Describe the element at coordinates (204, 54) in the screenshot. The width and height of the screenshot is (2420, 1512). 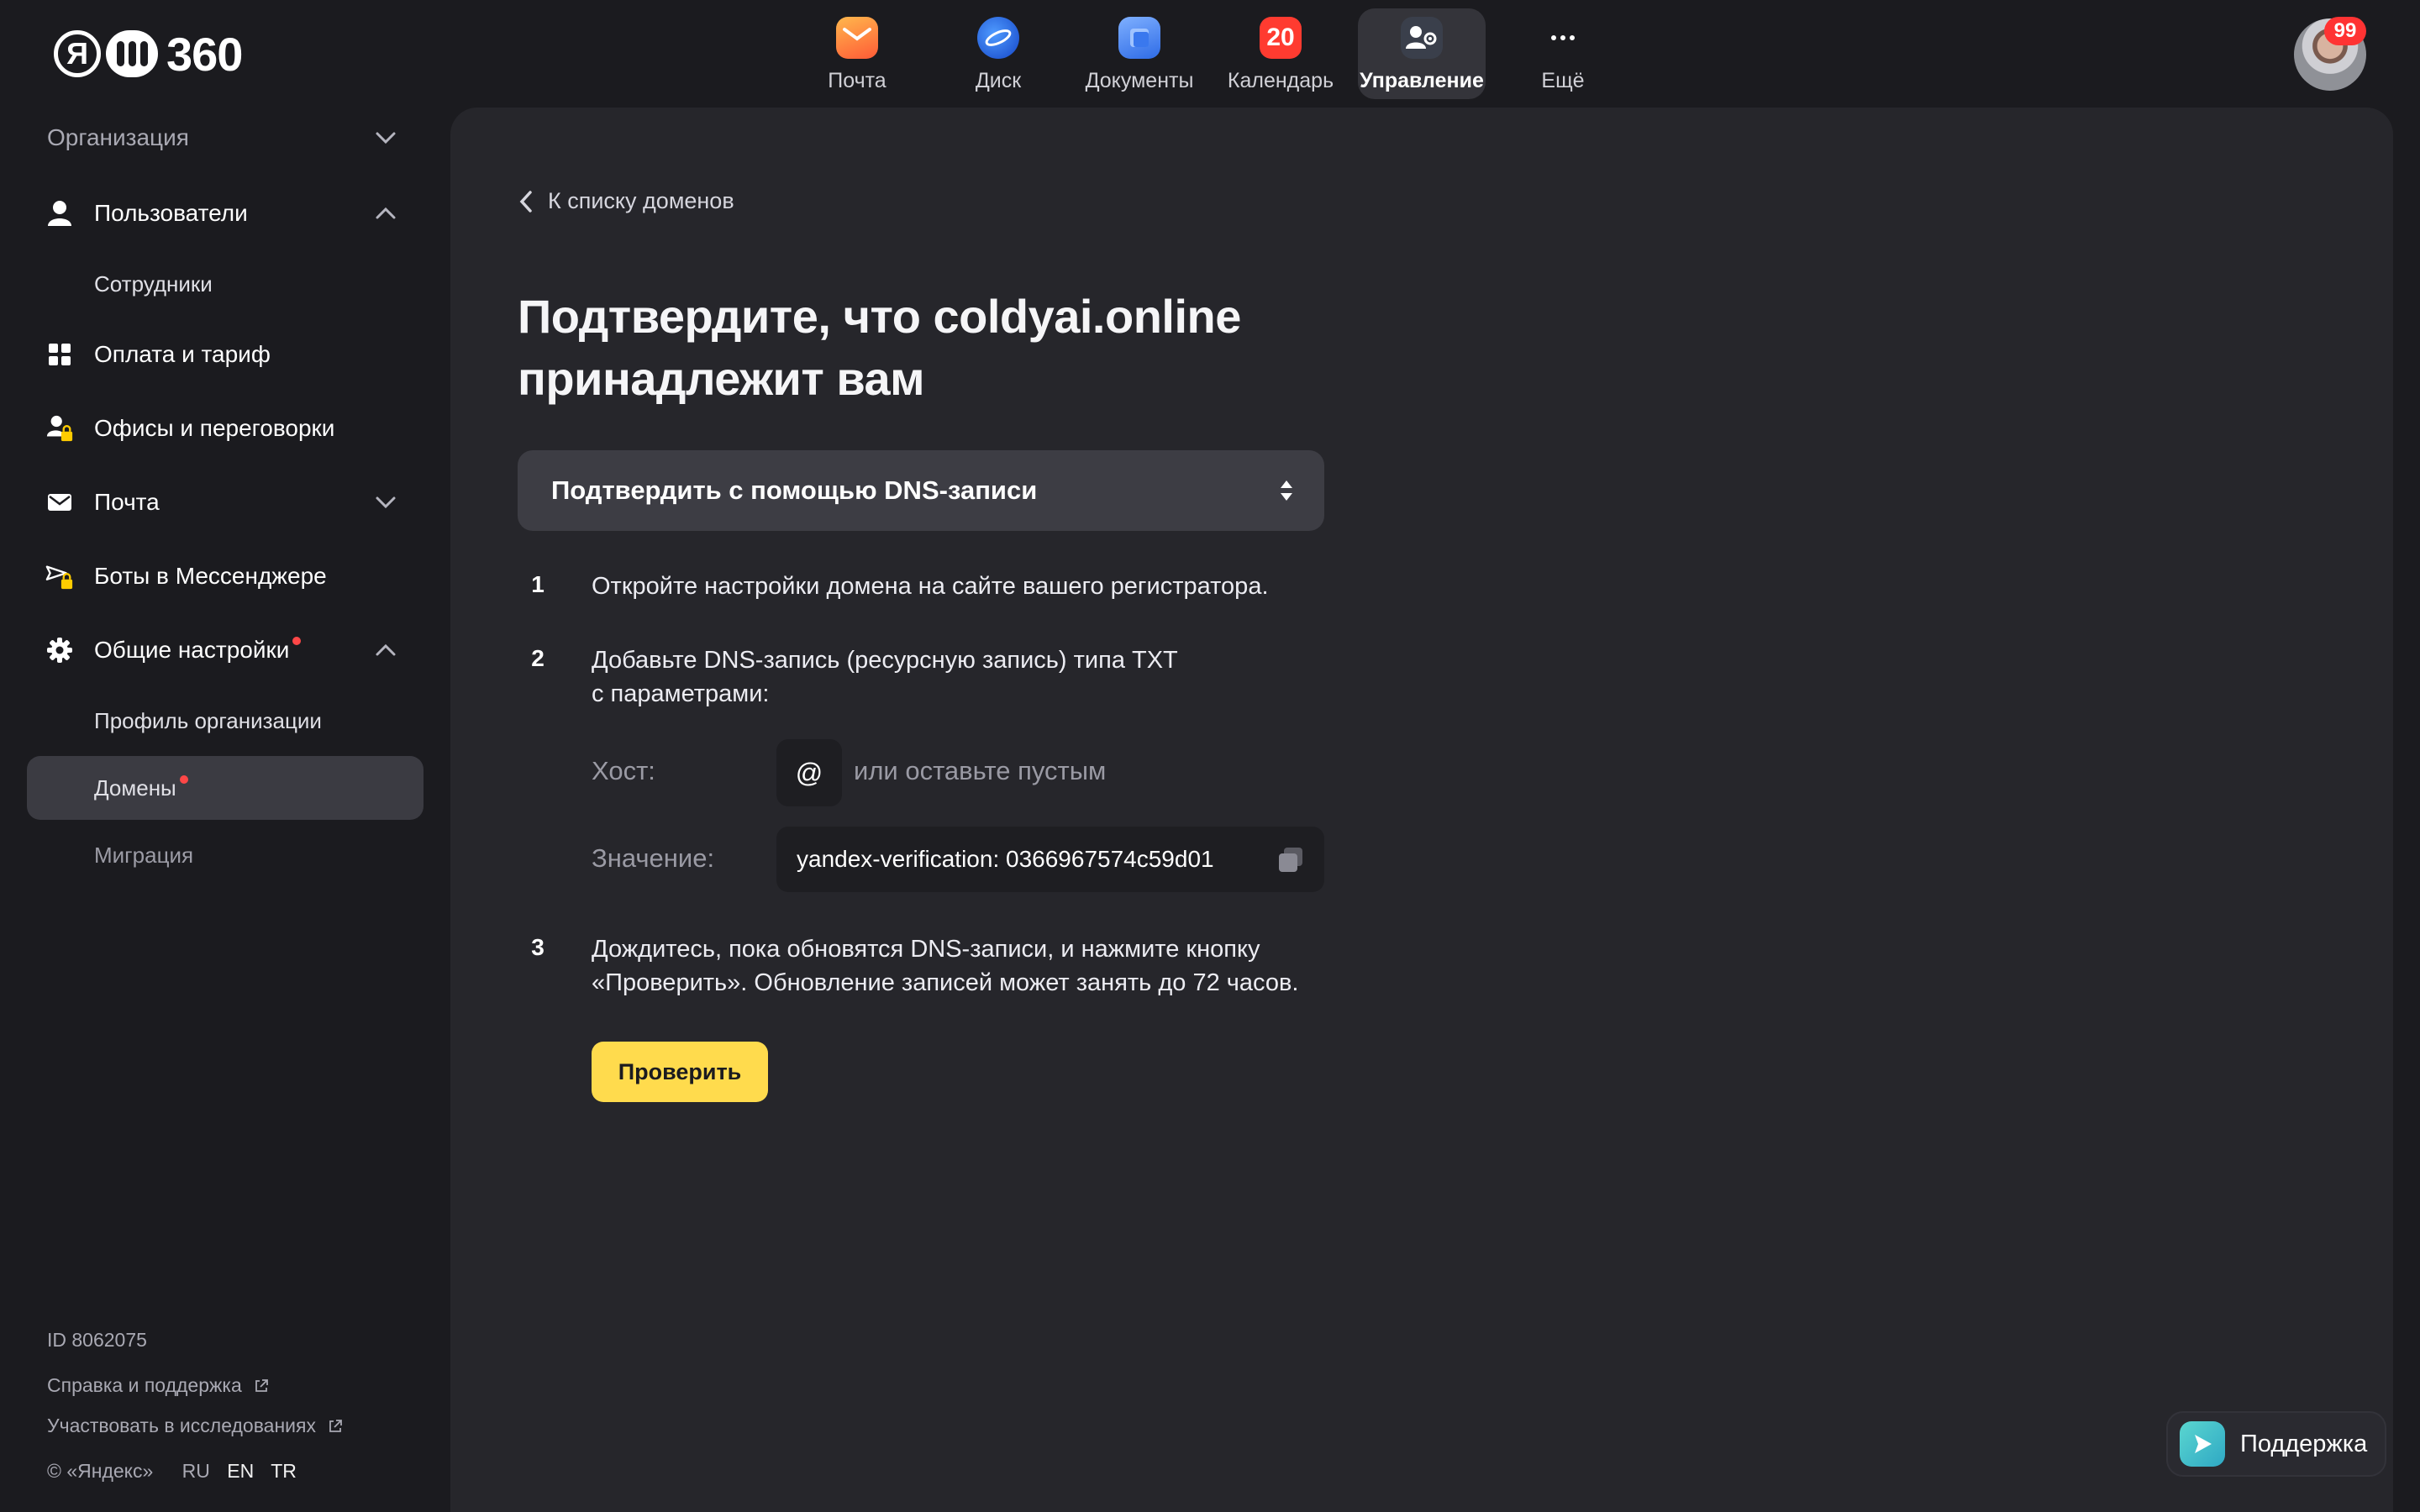
I see `logo-text: 360` at that location.